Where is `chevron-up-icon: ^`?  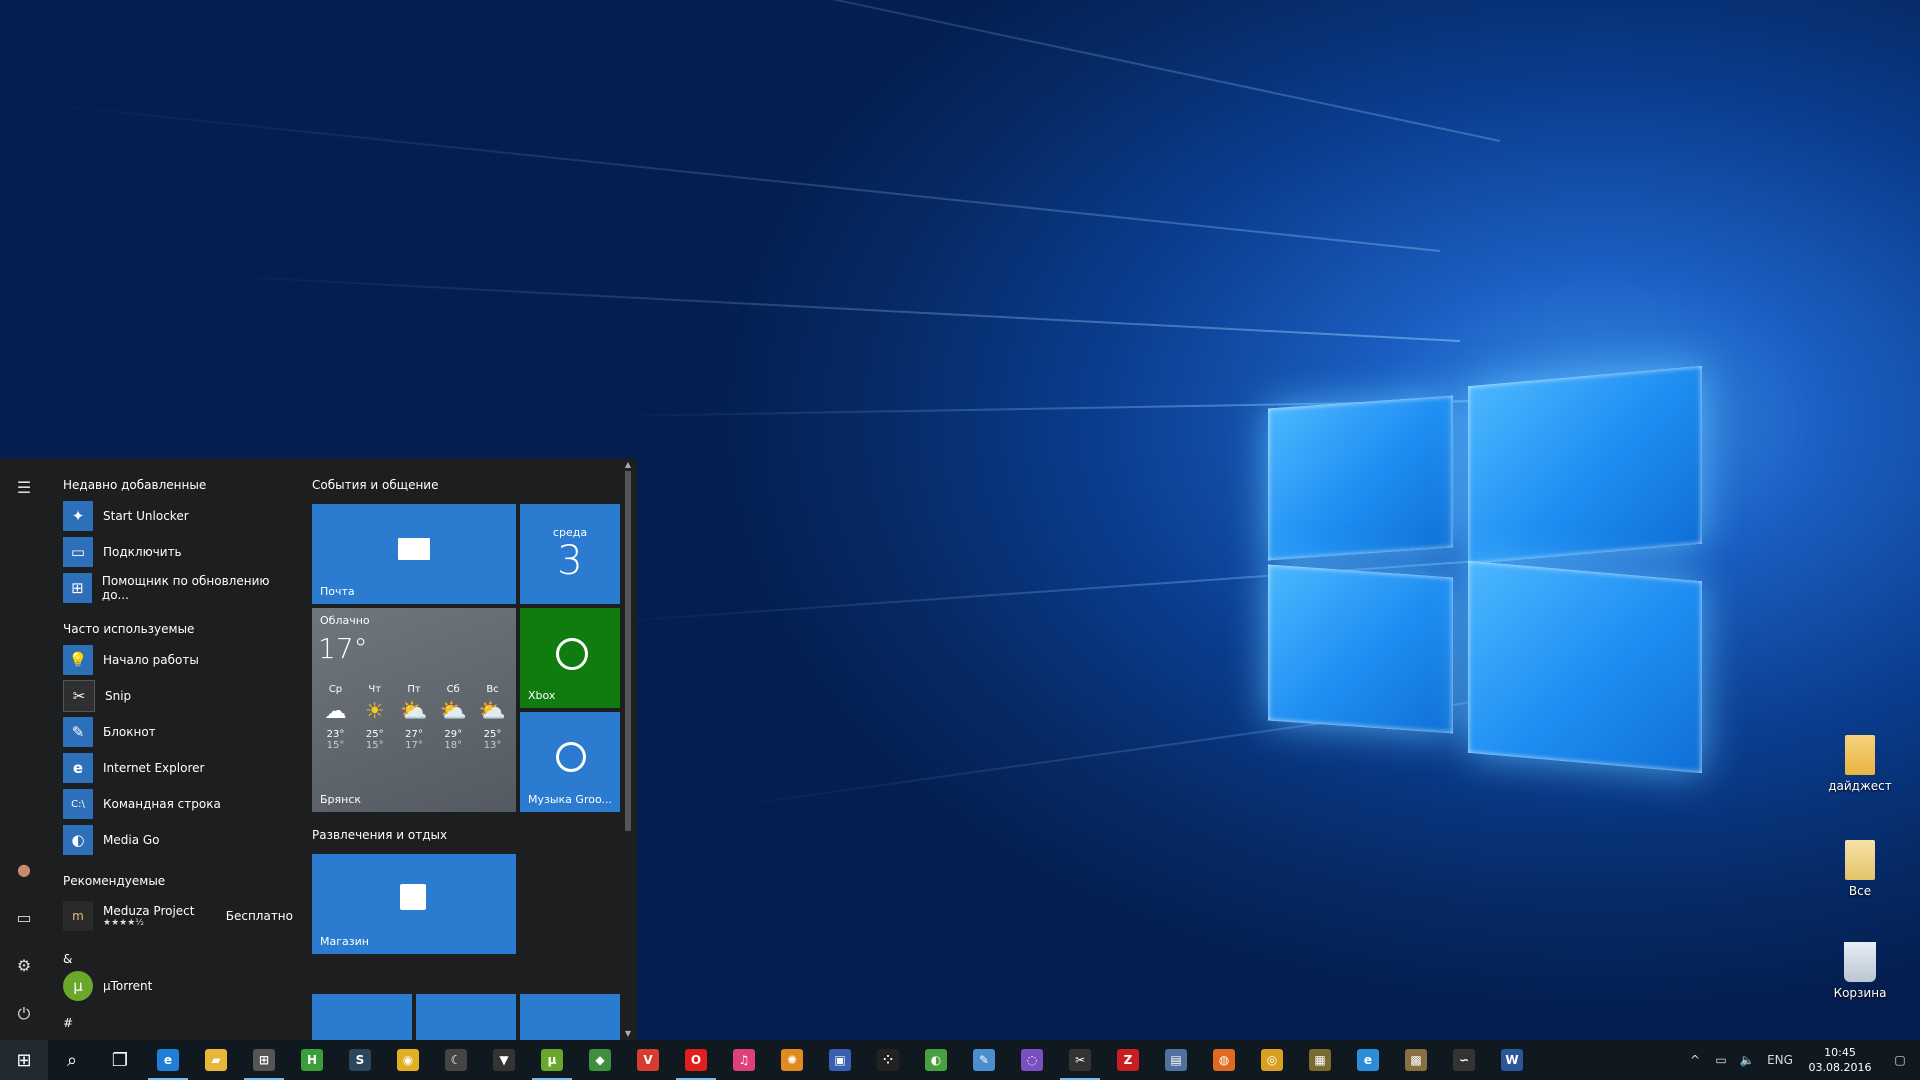
chevron-up-icon: ^ is located at coordinates (1695, 1060).